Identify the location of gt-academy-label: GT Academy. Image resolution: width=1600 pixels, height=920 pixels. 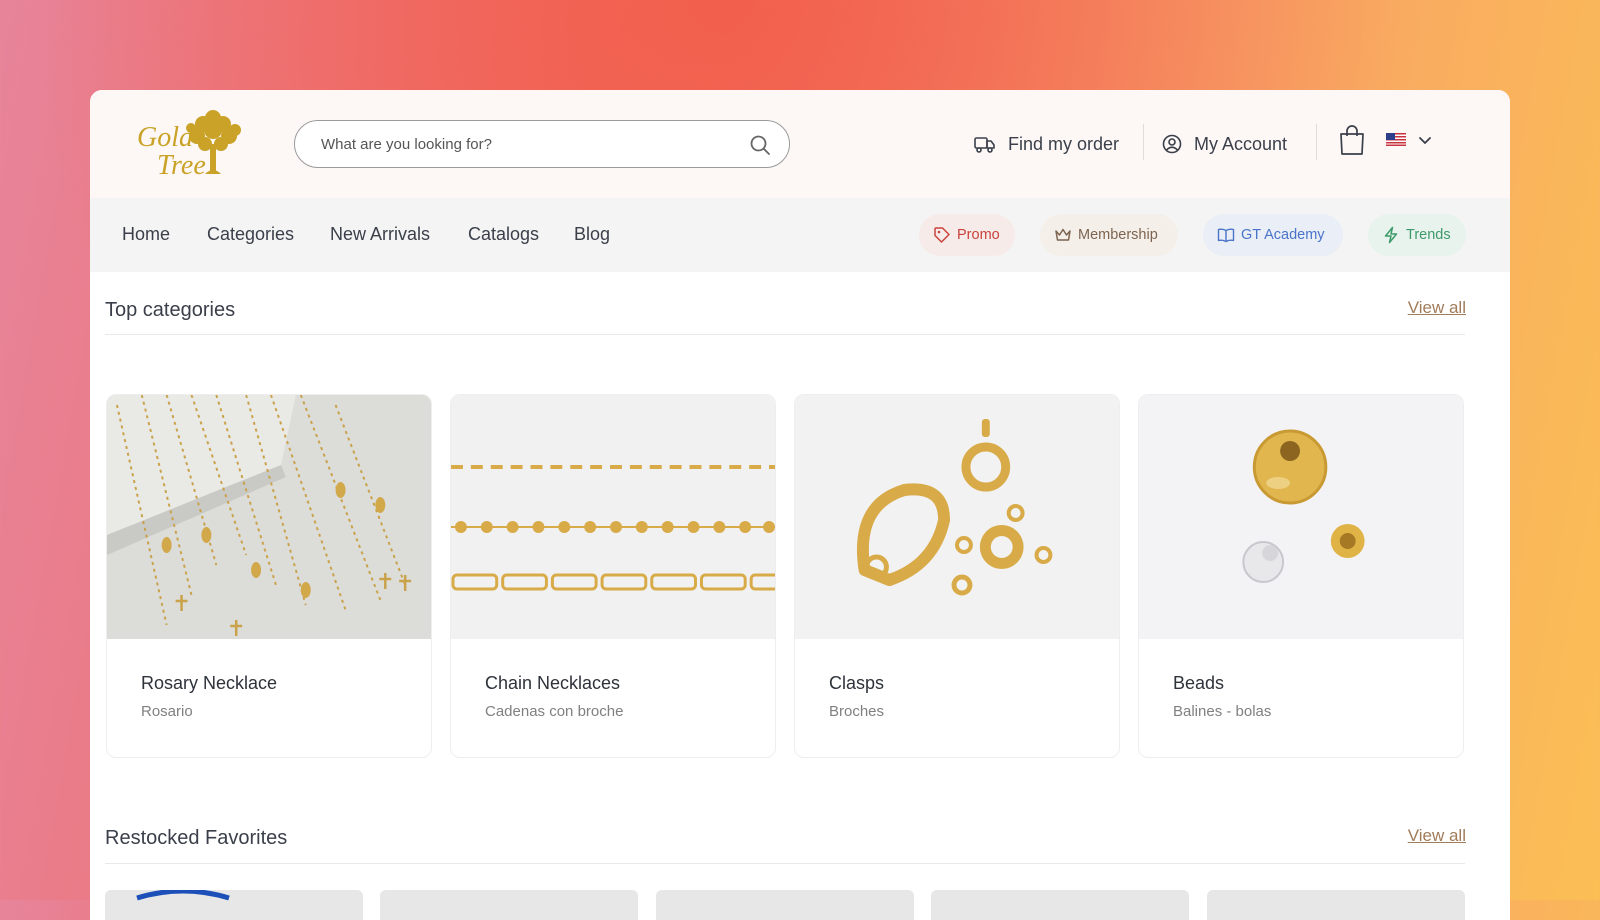
(1283, 235).